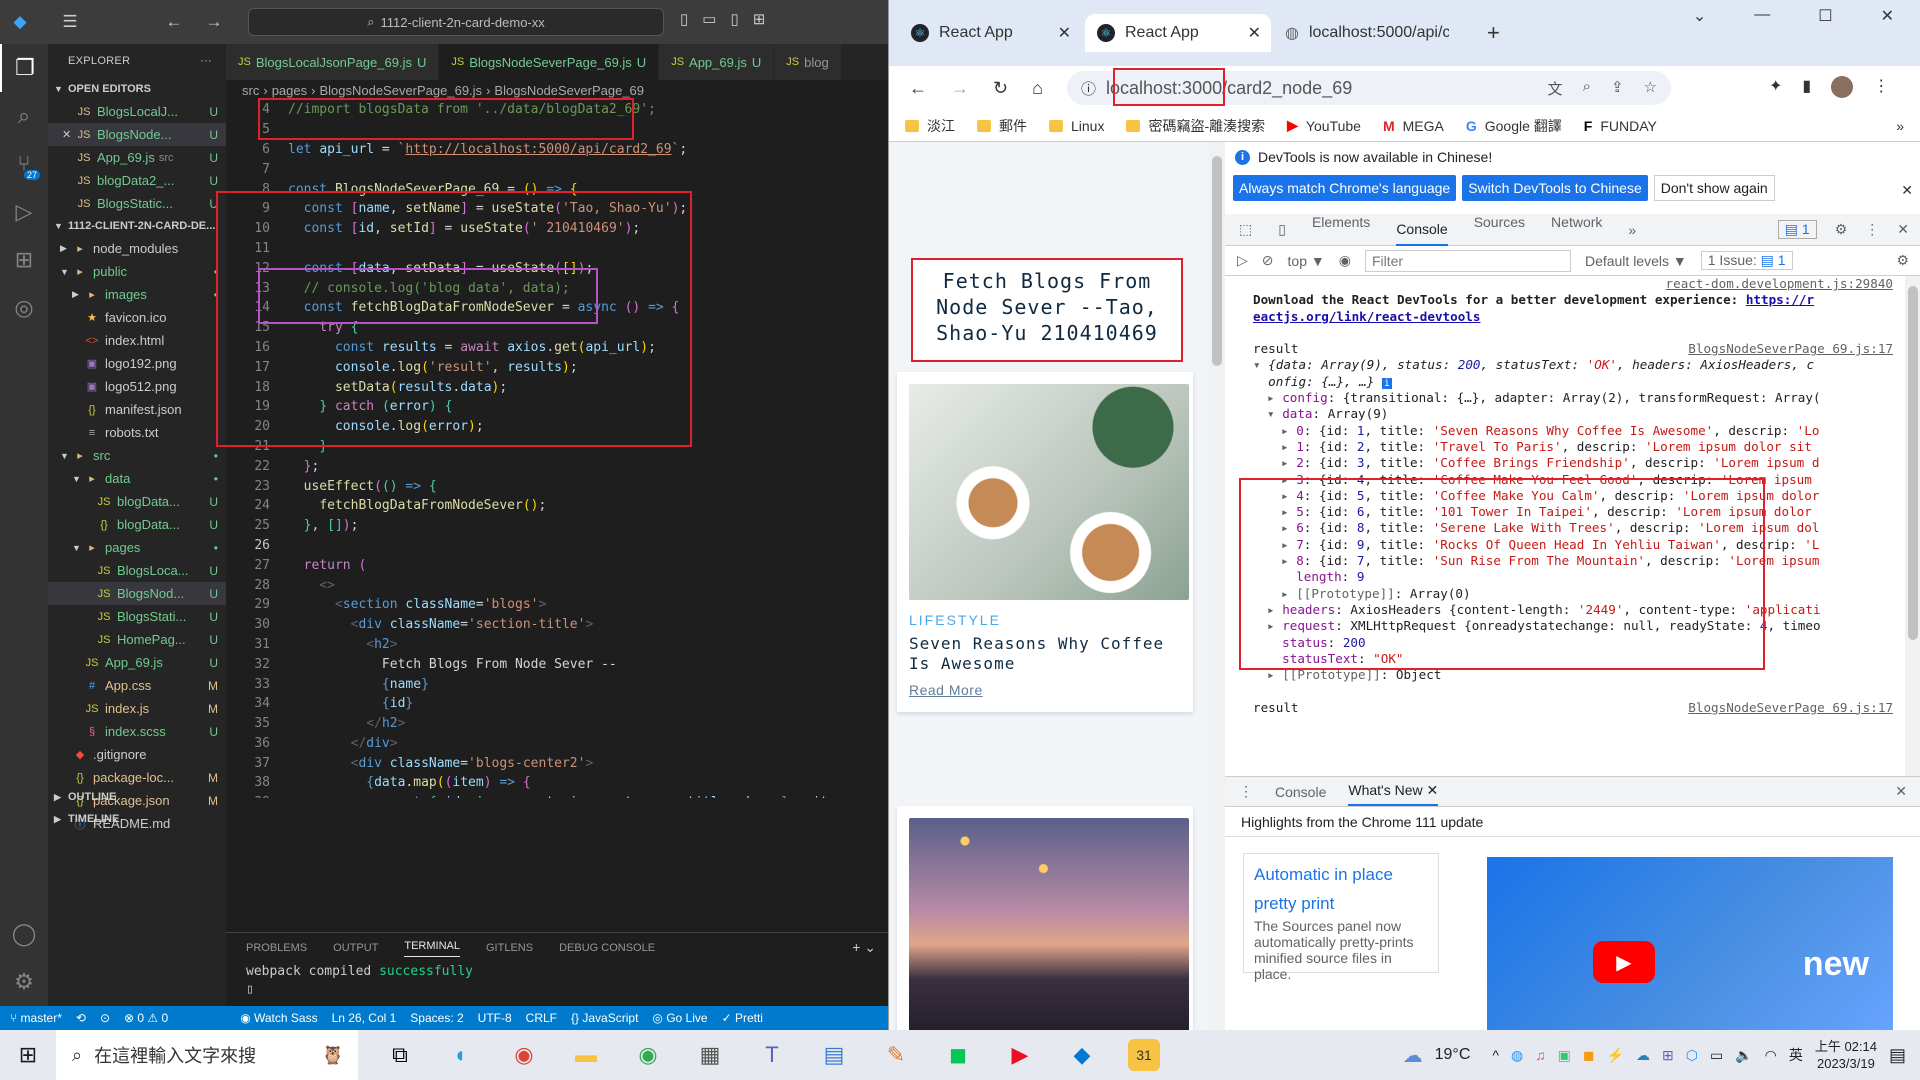 The image size is (1920, 1080). What do you see at coordinates (734, 19) in the screenshot?
I see `toggle-secondary-sidebar-icon: ▯` at bounding box center [734, 19].